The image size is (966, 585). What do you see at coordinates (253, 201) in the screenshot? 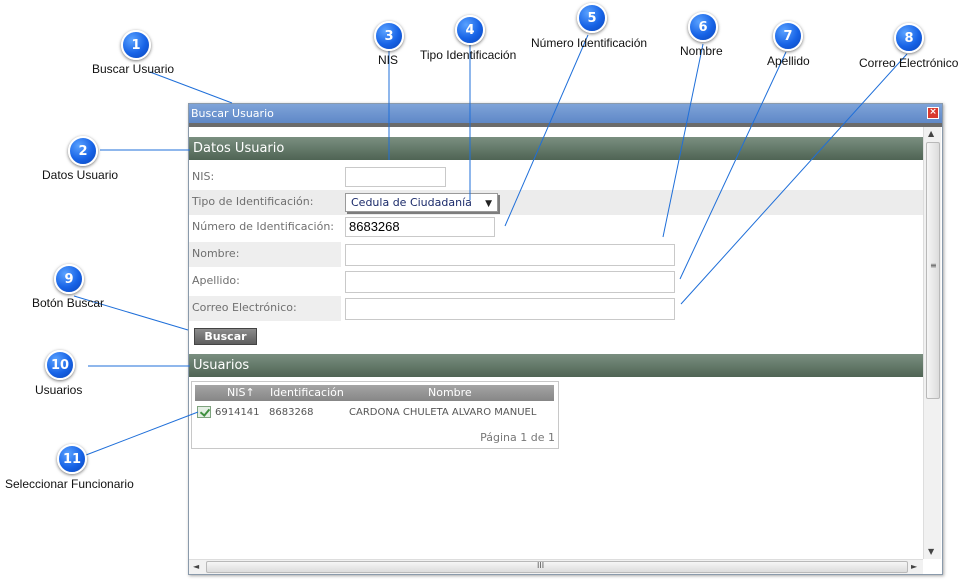
I see `tipo-identificacion-label: Tipo de Identificación:` at bounding box center [253, 201].